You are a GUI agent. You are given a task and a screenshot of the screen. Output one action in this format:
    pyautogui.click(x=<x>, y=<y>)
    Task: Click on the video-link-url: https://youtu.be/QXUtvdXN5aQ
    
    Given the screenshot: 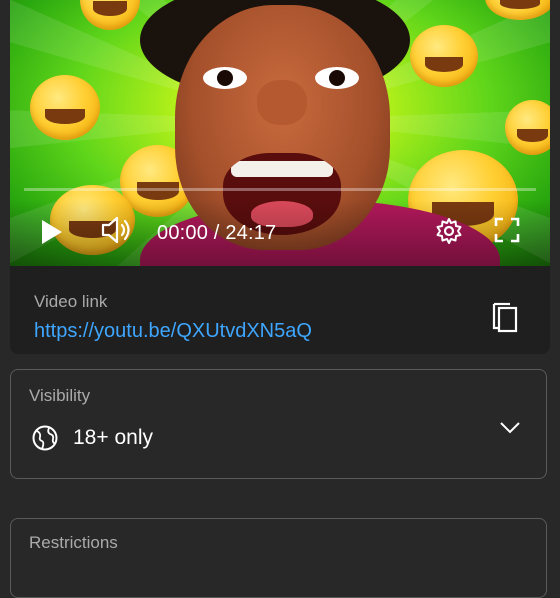 What is the action you would take?
    pyautogui.click(x=173, y=331)
    